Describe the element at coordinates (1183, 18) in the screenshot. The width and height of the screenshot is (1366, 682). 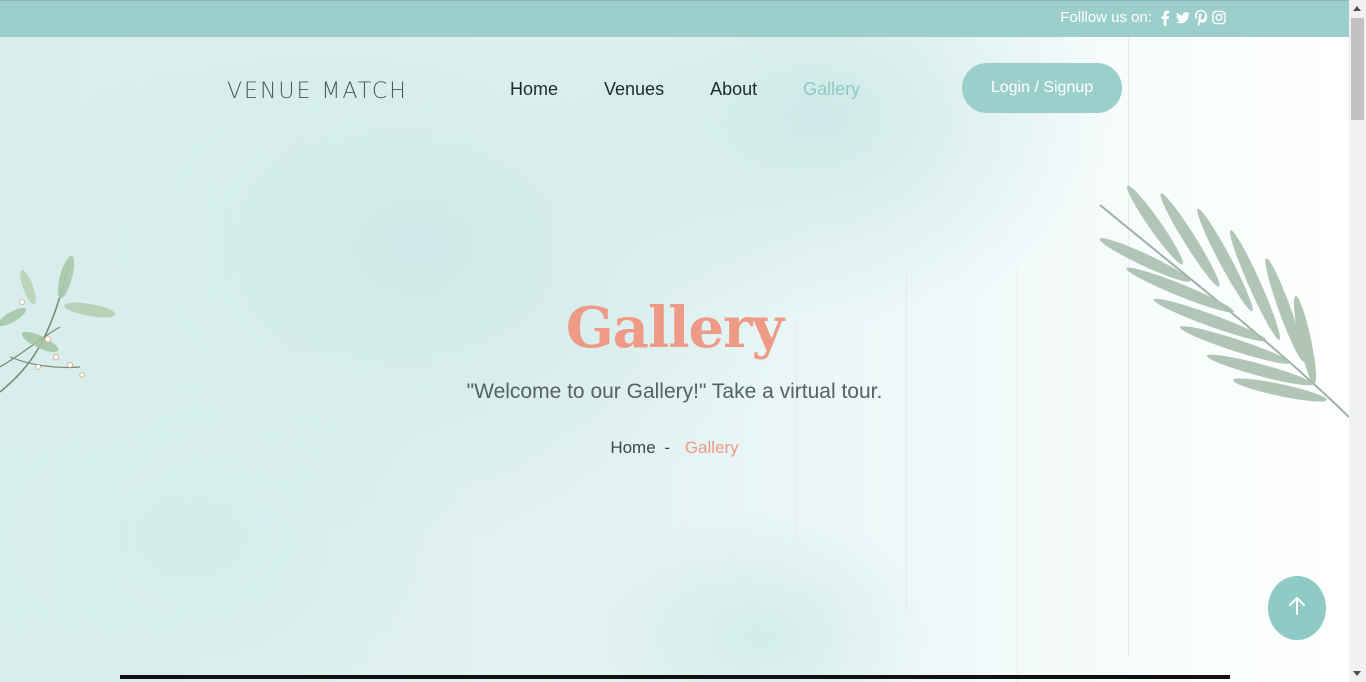
I see `twitter-icon` at that location.